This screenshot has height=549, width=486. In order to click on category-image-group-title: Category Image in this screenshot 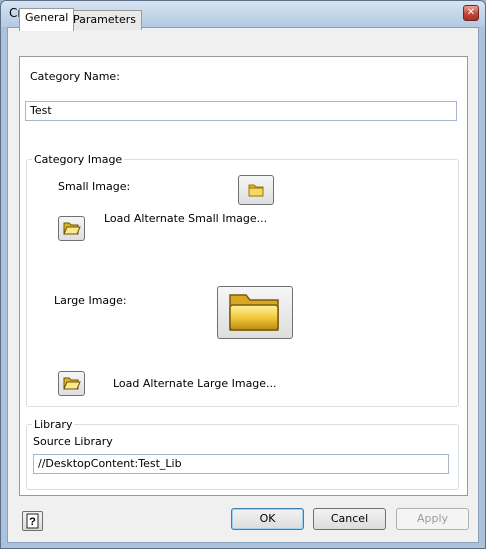, I will do `click(78, 159)`.